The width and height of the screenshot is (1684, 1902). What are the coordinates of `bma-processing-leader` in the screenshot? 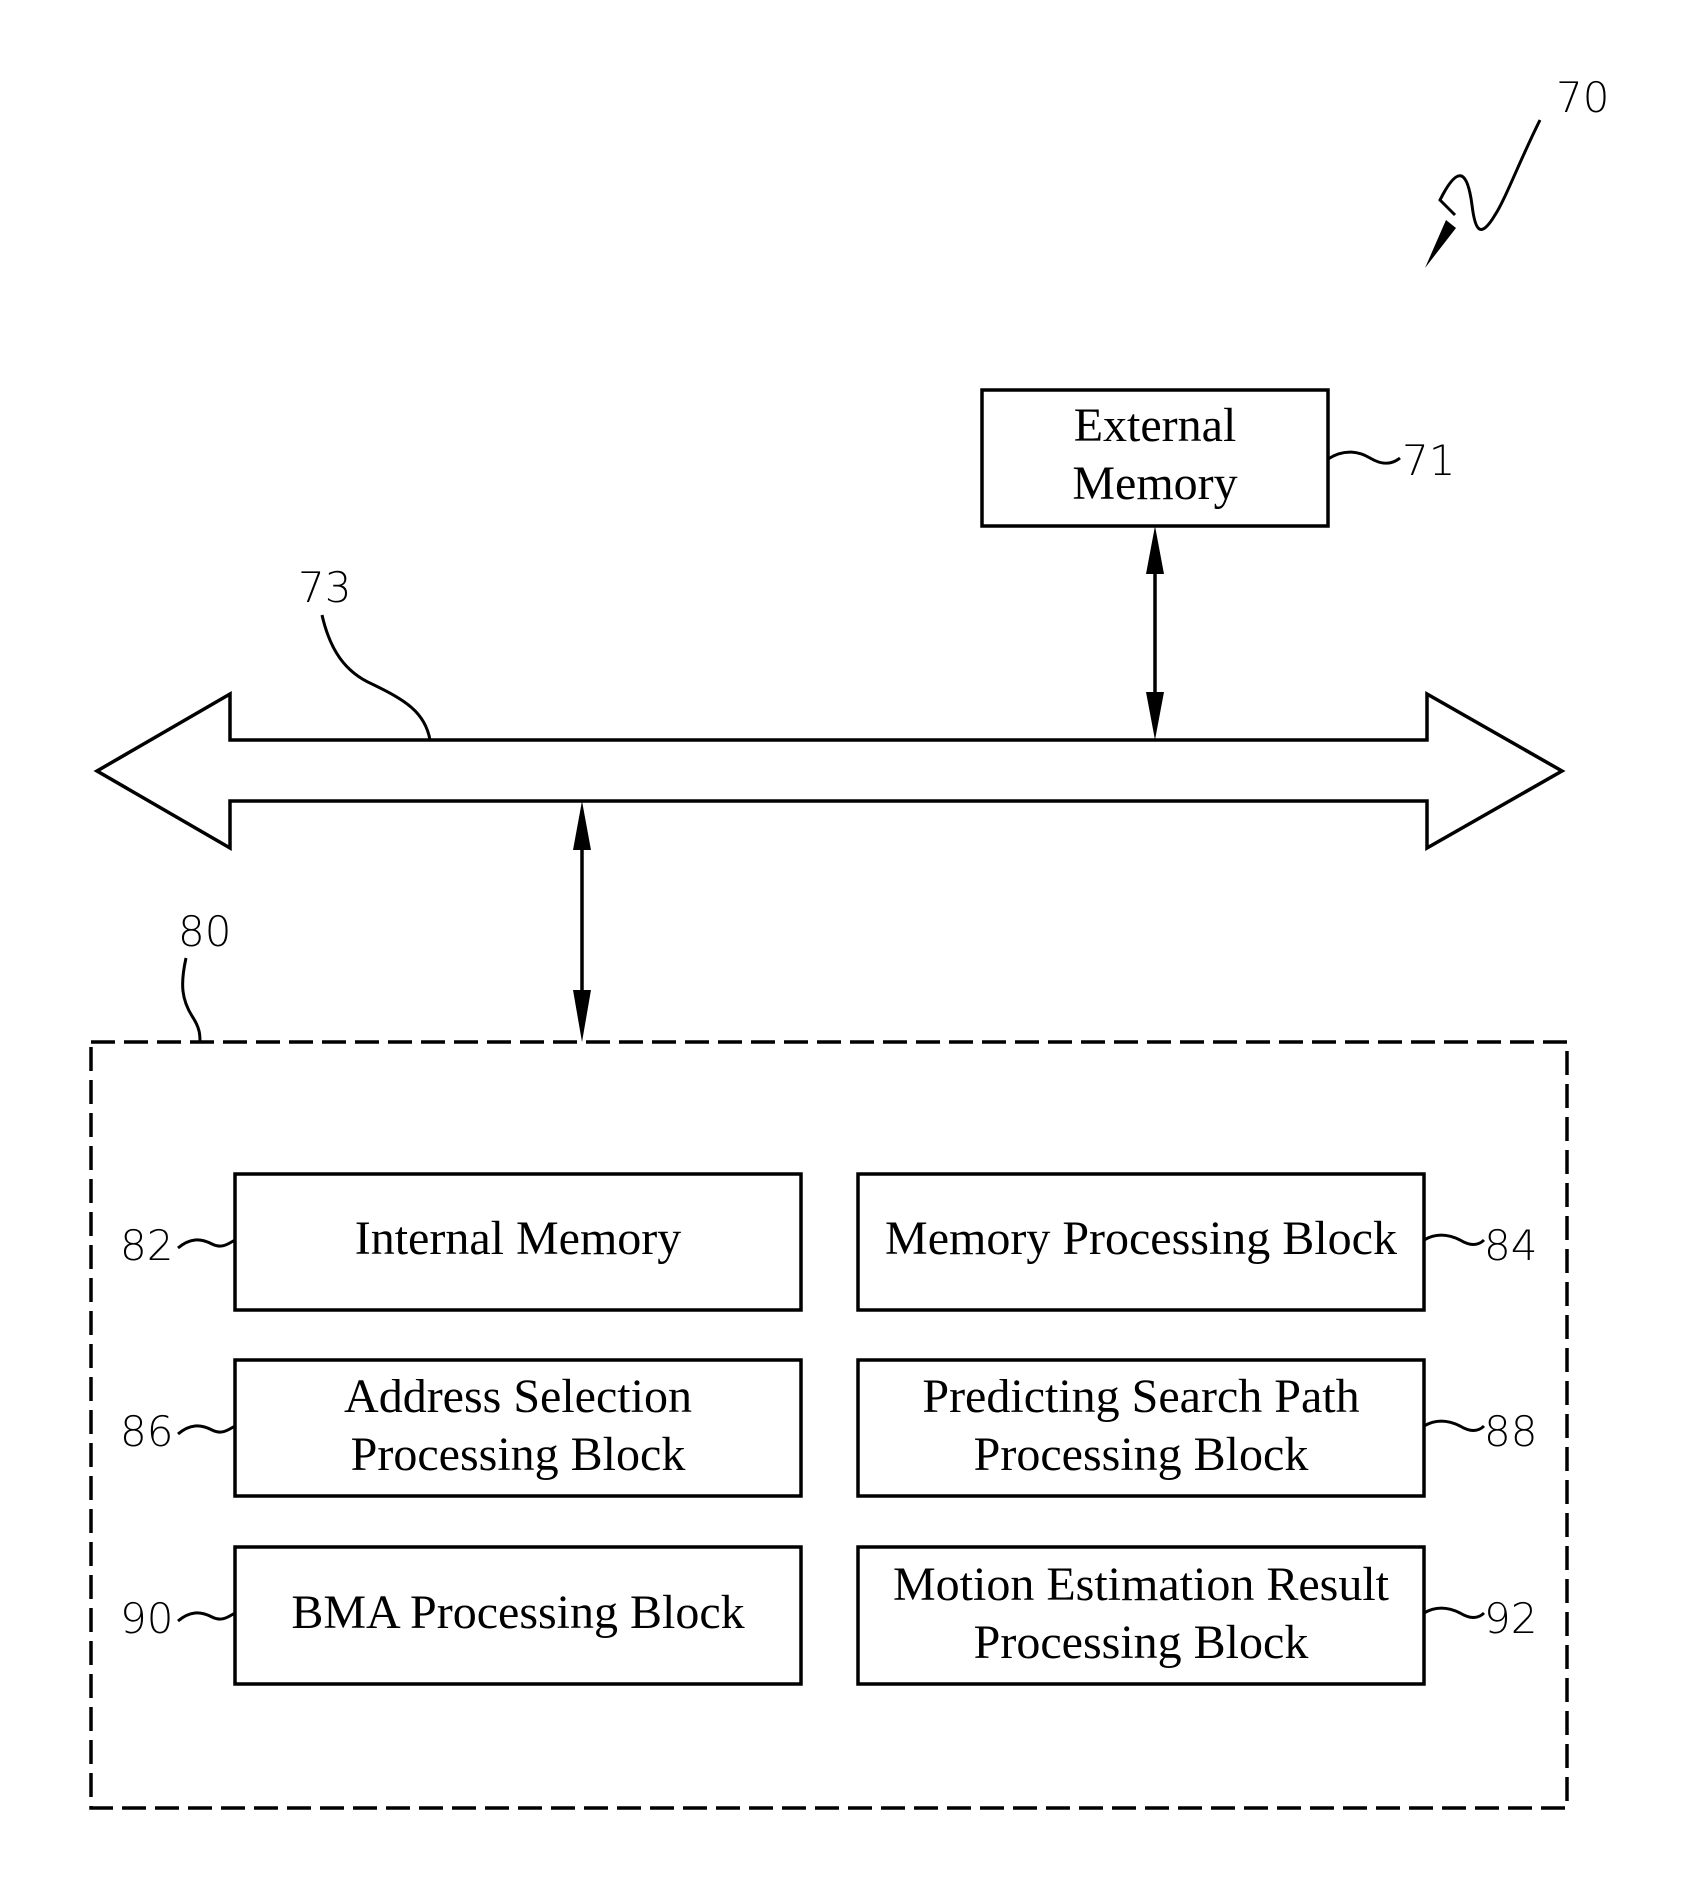 It's located at (206, 1617).